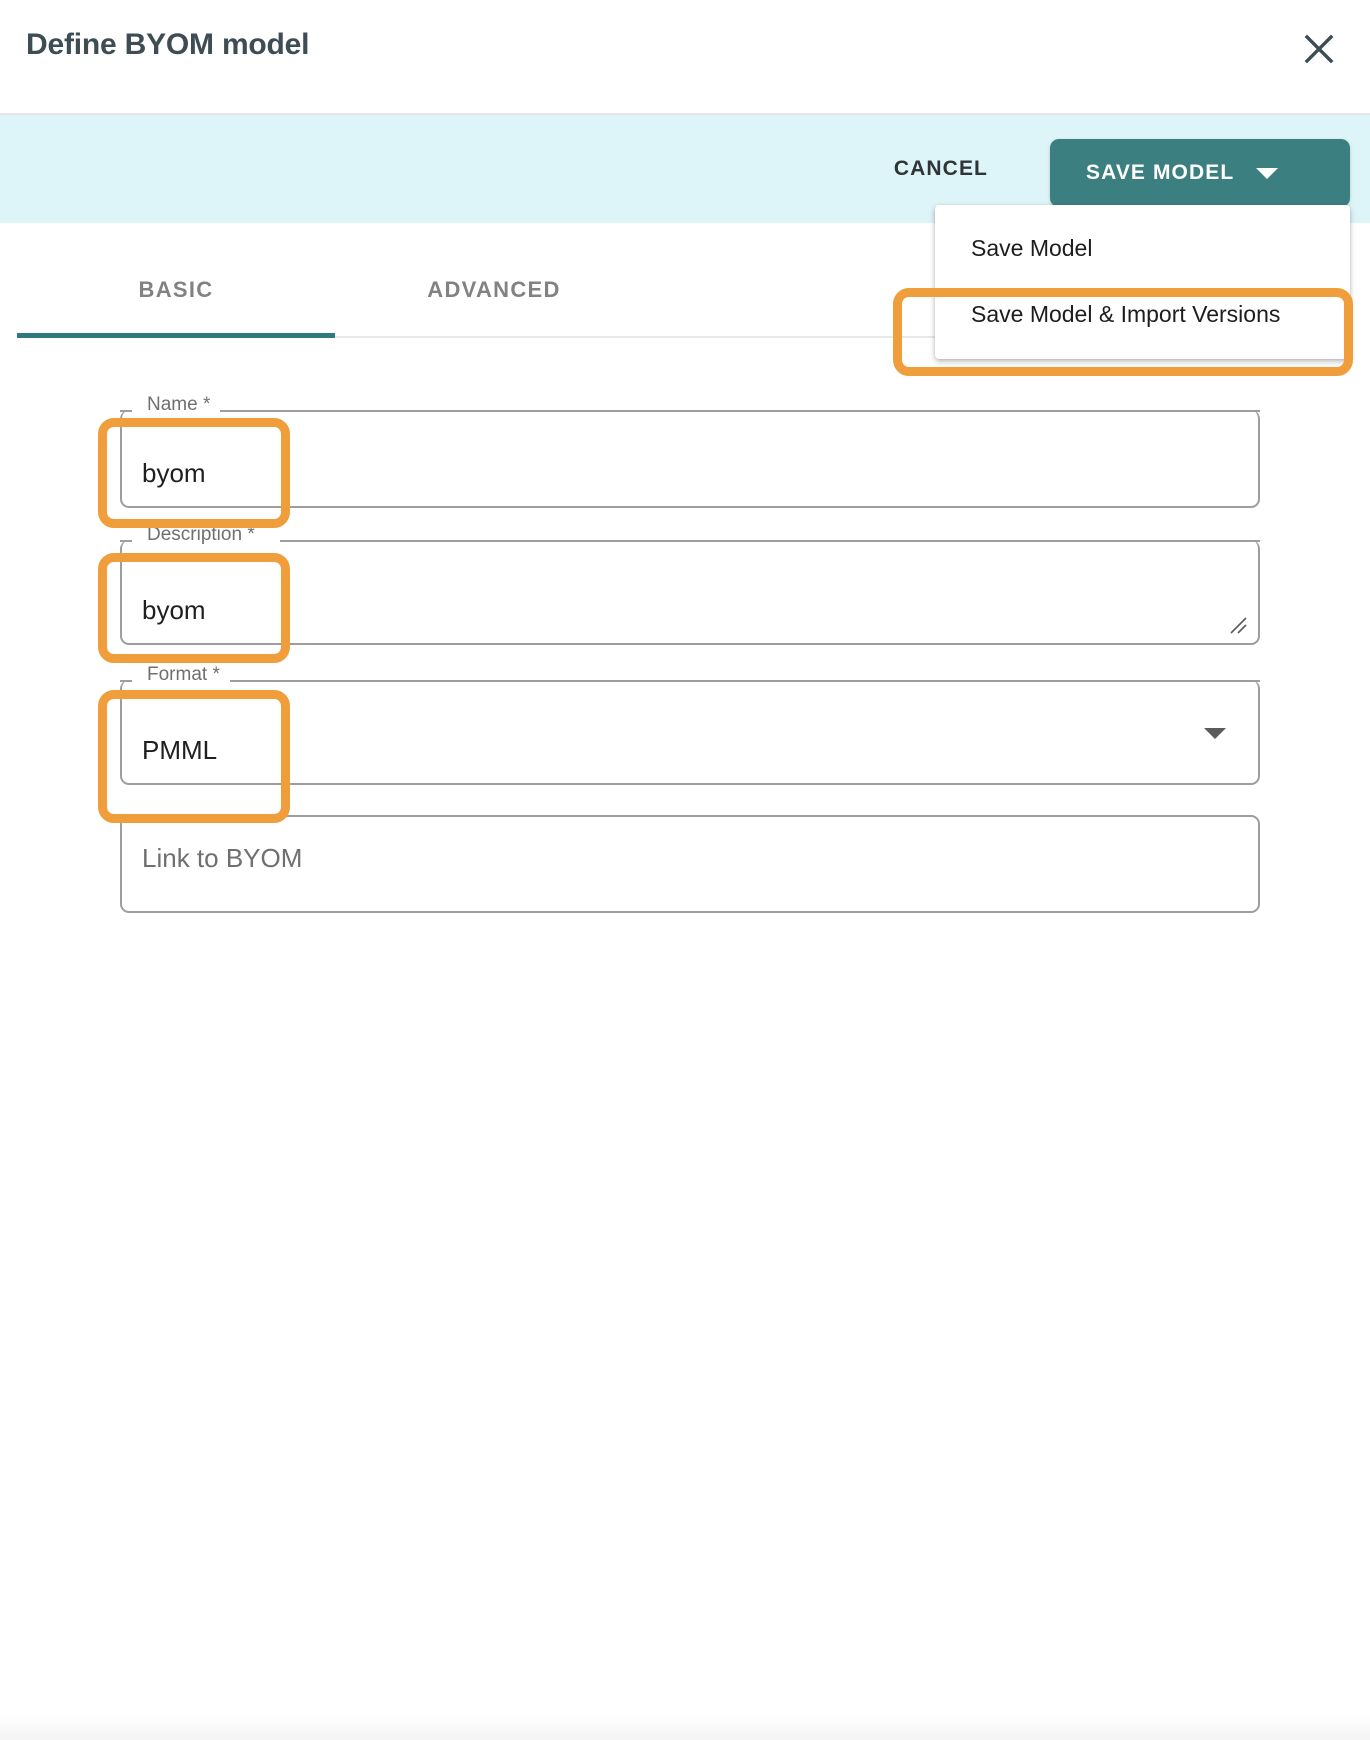  I want to click on menu-item-save-model-import-versions: Save Model & Import Versions, so click(1142, 314).